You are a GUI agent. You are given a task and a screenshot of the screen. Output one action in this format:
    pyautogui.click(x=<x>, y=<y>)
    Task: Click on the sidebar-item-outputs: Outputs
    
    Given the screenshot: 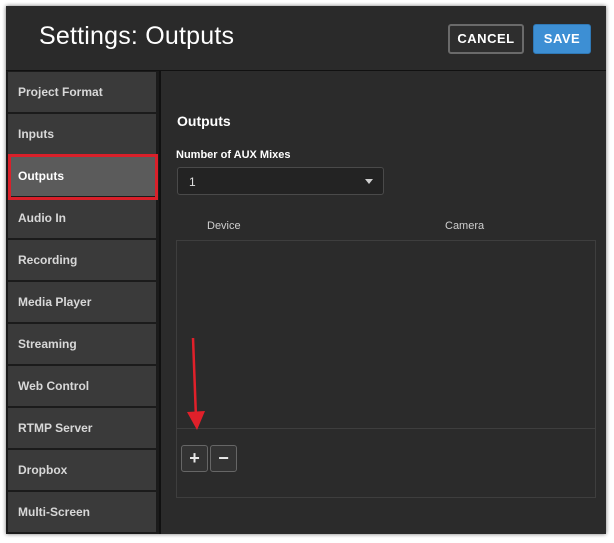 What is the action you would take?
    pyautogui.click(x=83, y=176)
    